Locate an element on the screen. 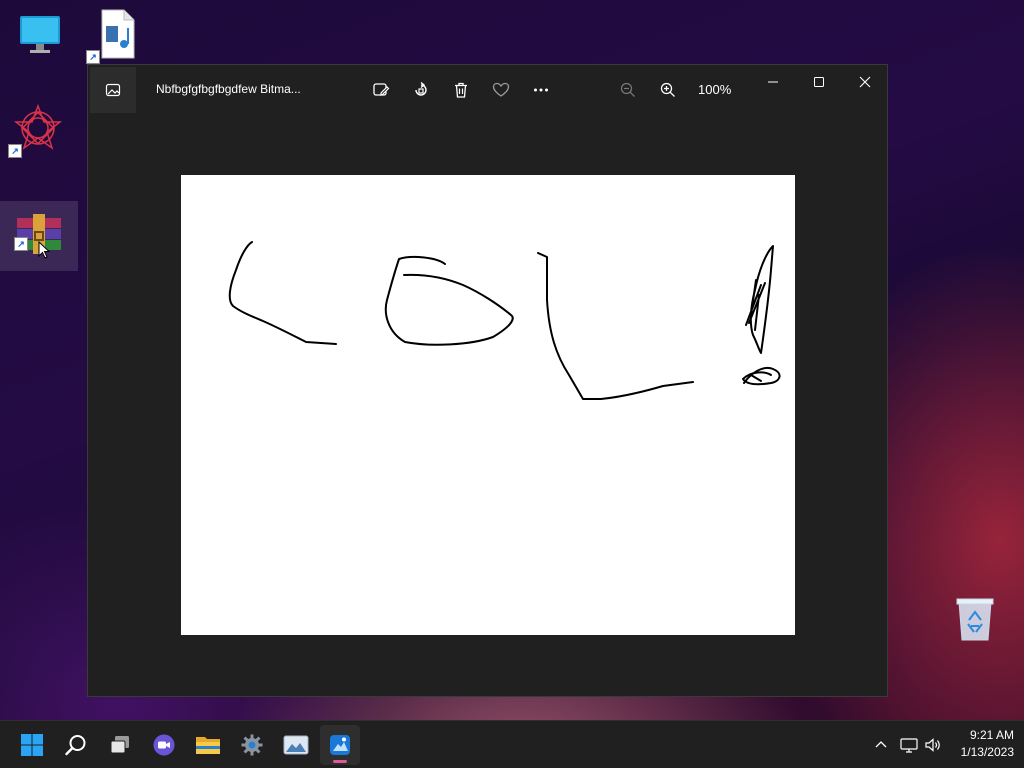 This screenshot has width=1024, height=768. recycle-bin-glyph-icon is located at coordinates (975, 619).